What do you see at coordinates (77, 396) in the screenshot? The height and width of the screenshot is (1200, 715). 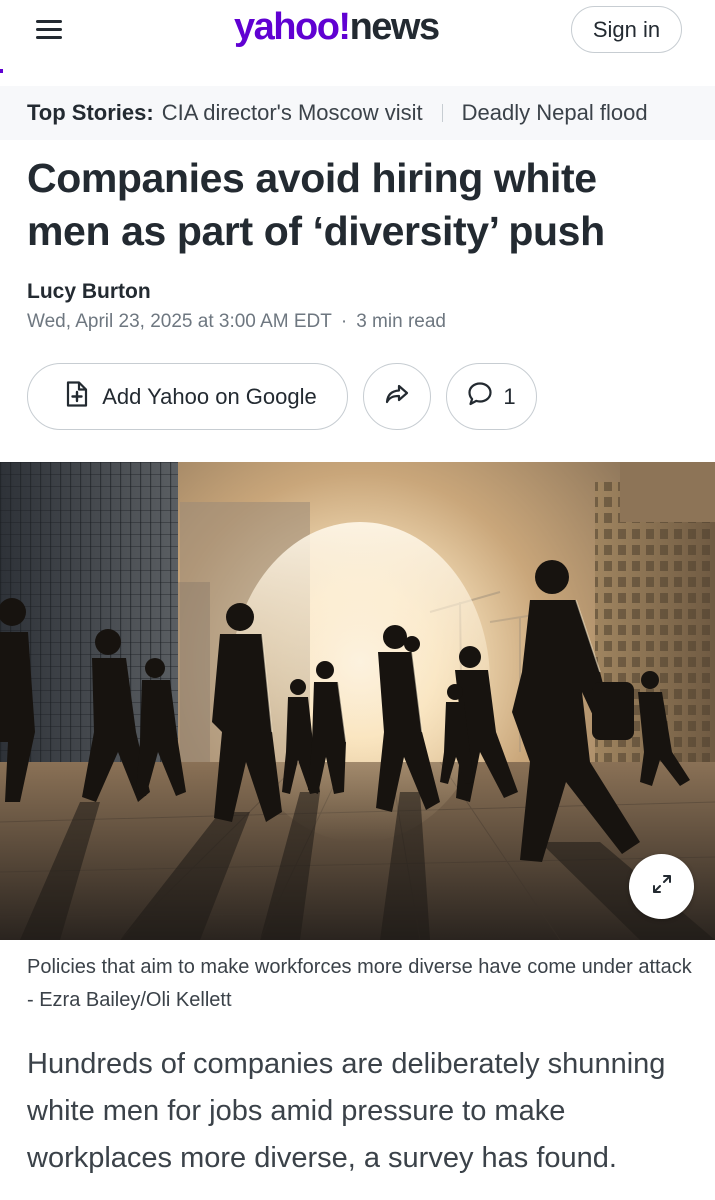 I see `add-document-icon` at bounding box center [77, 396].